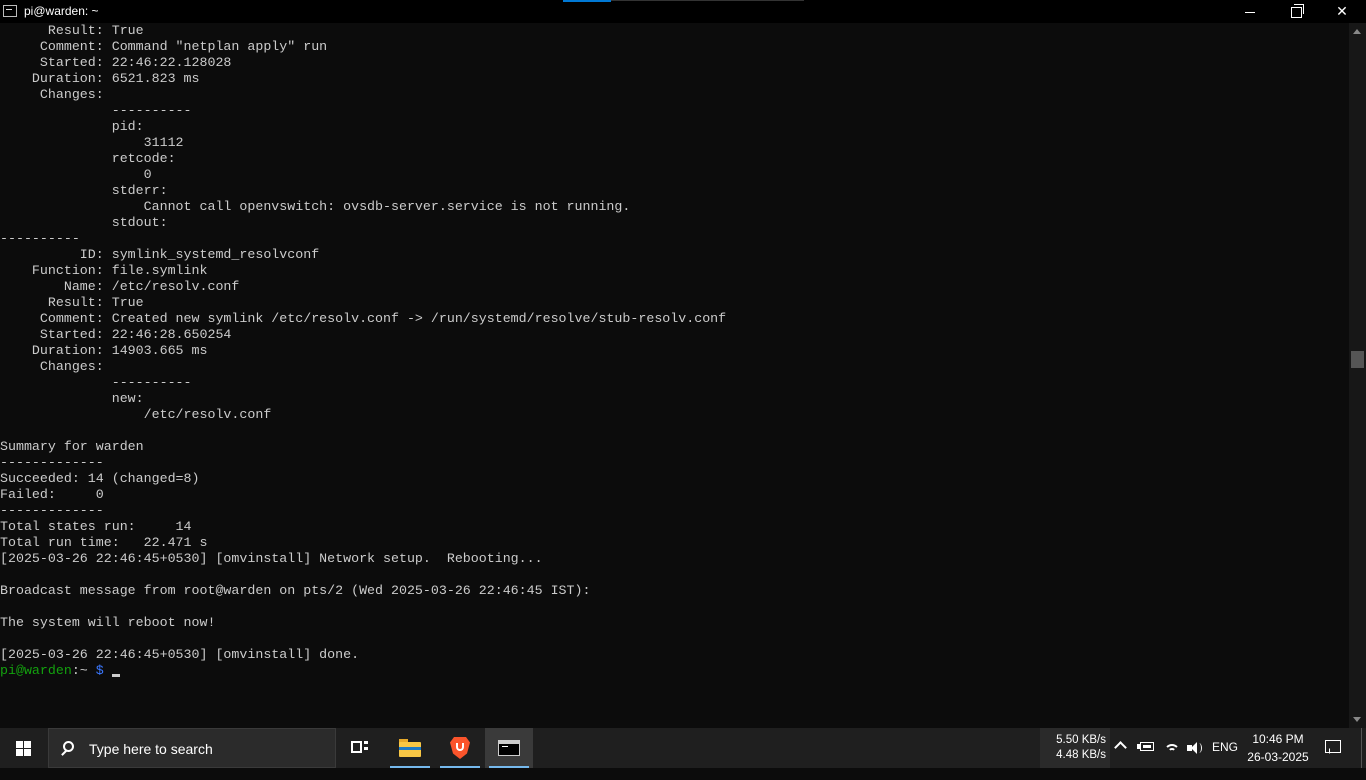  I want to click on download-speed: 4.48 KB/s, so click(1081, 755).